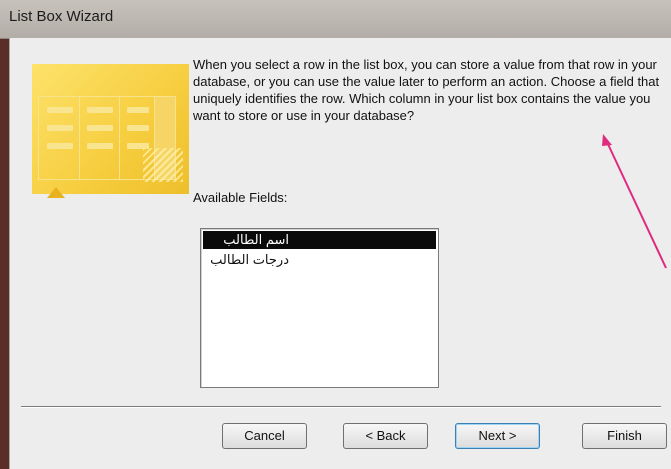 This screenshot has height=469, width=671. Describe the element at coordinates (636, 205) in the screenshot. I see `annotation-arrow-line` at that location.